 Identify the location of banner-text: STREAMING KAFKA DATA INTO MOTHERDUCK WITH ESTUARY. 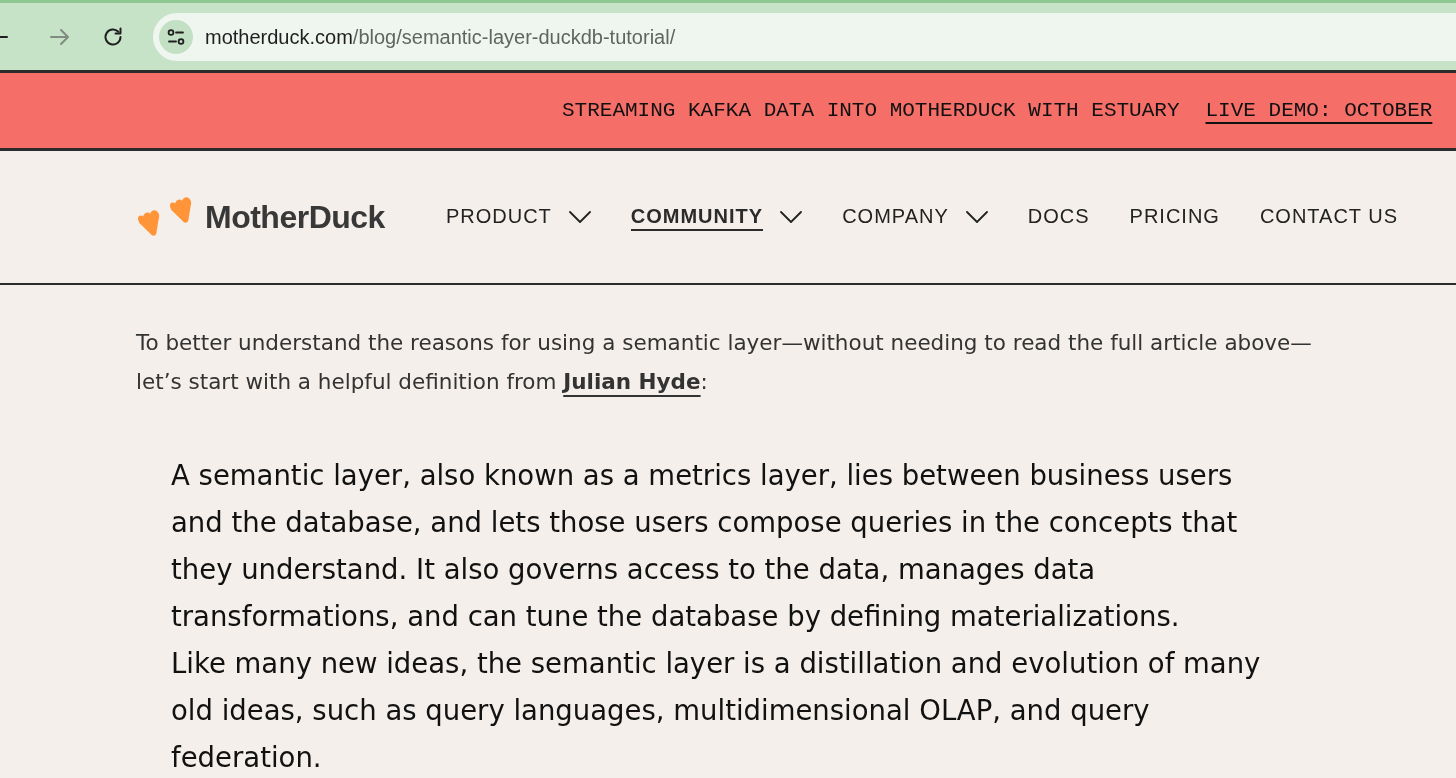
(871, 110).